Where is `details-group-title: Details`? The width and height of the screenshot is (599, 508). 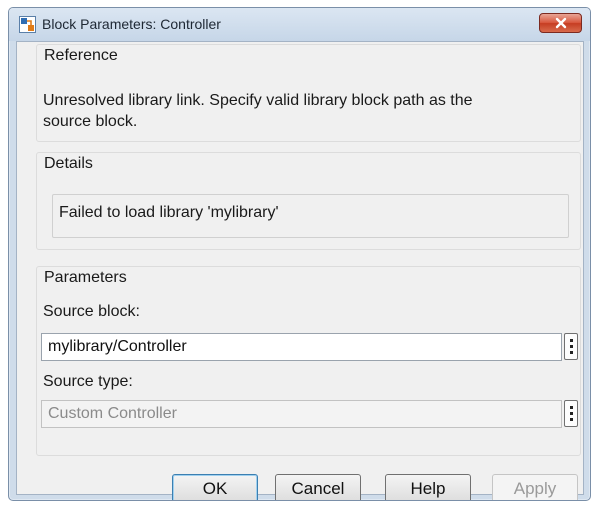
details-group-title: Details is located at coordinates (68, 163).